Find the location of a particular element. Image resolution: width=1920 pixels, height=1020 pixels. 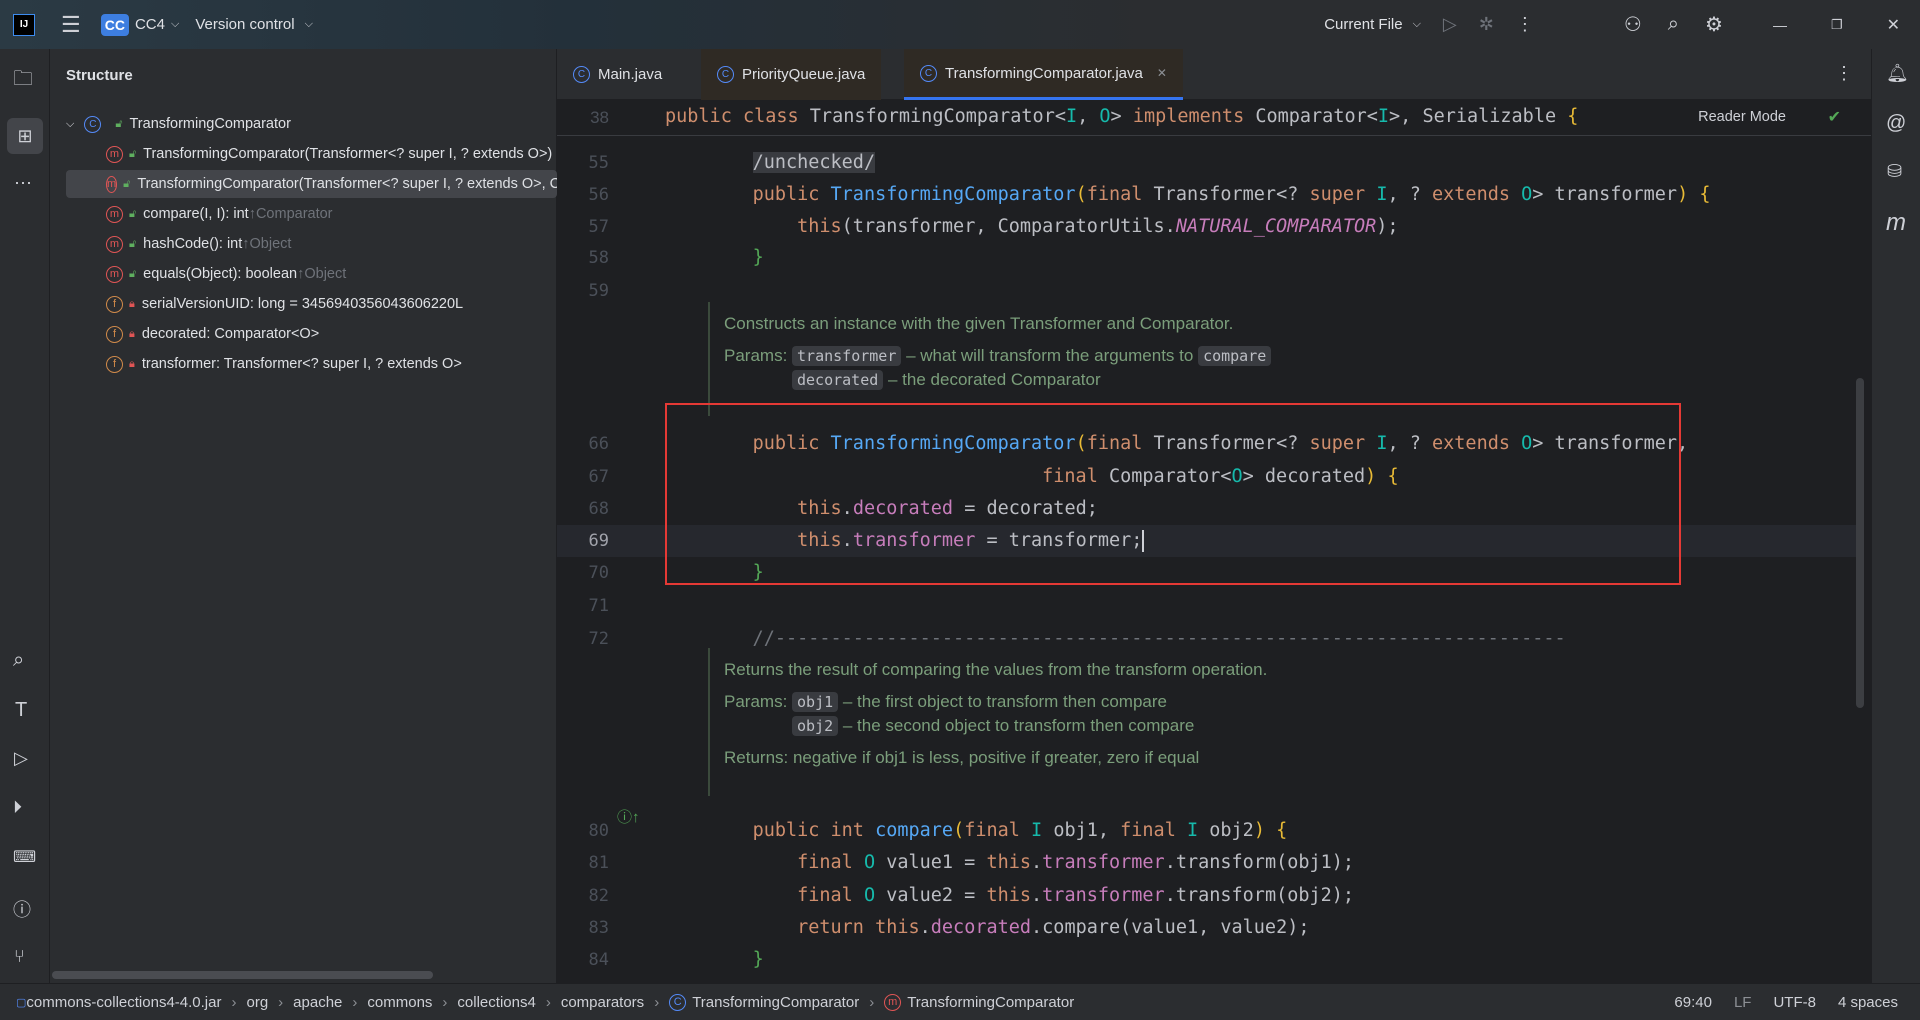

doc-ref: compare is located at coordinates (1235, 356).